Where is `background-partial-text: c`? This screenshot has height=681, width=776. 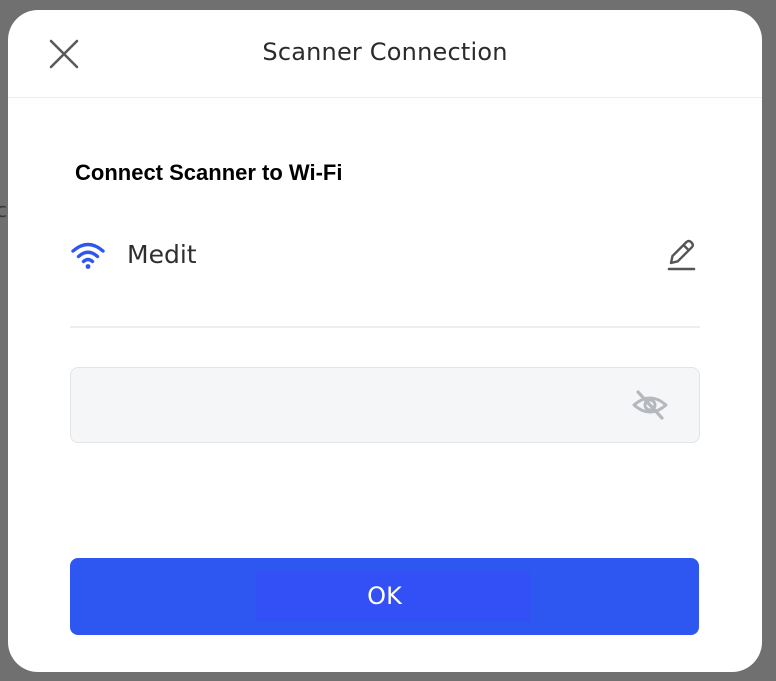 background-partial-text: c is located at coordinates (3, 210).